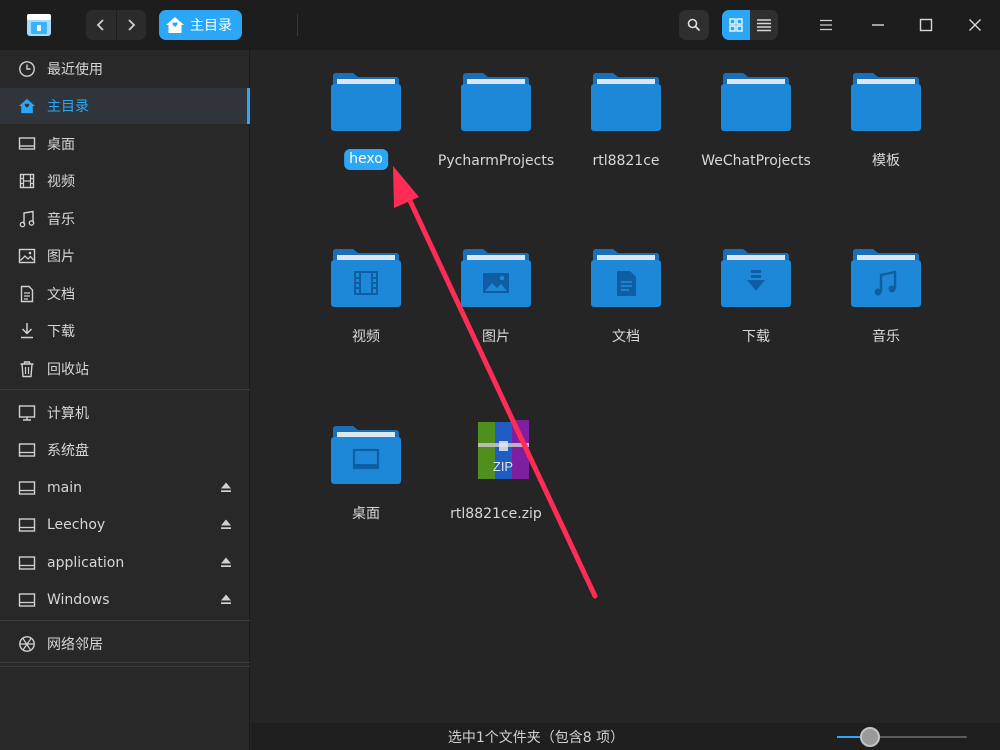 The height and width of the screenshot is (750, 1000). I want to click on file-item-rtl8821ce: rtl8821ce, so click(626, 125).